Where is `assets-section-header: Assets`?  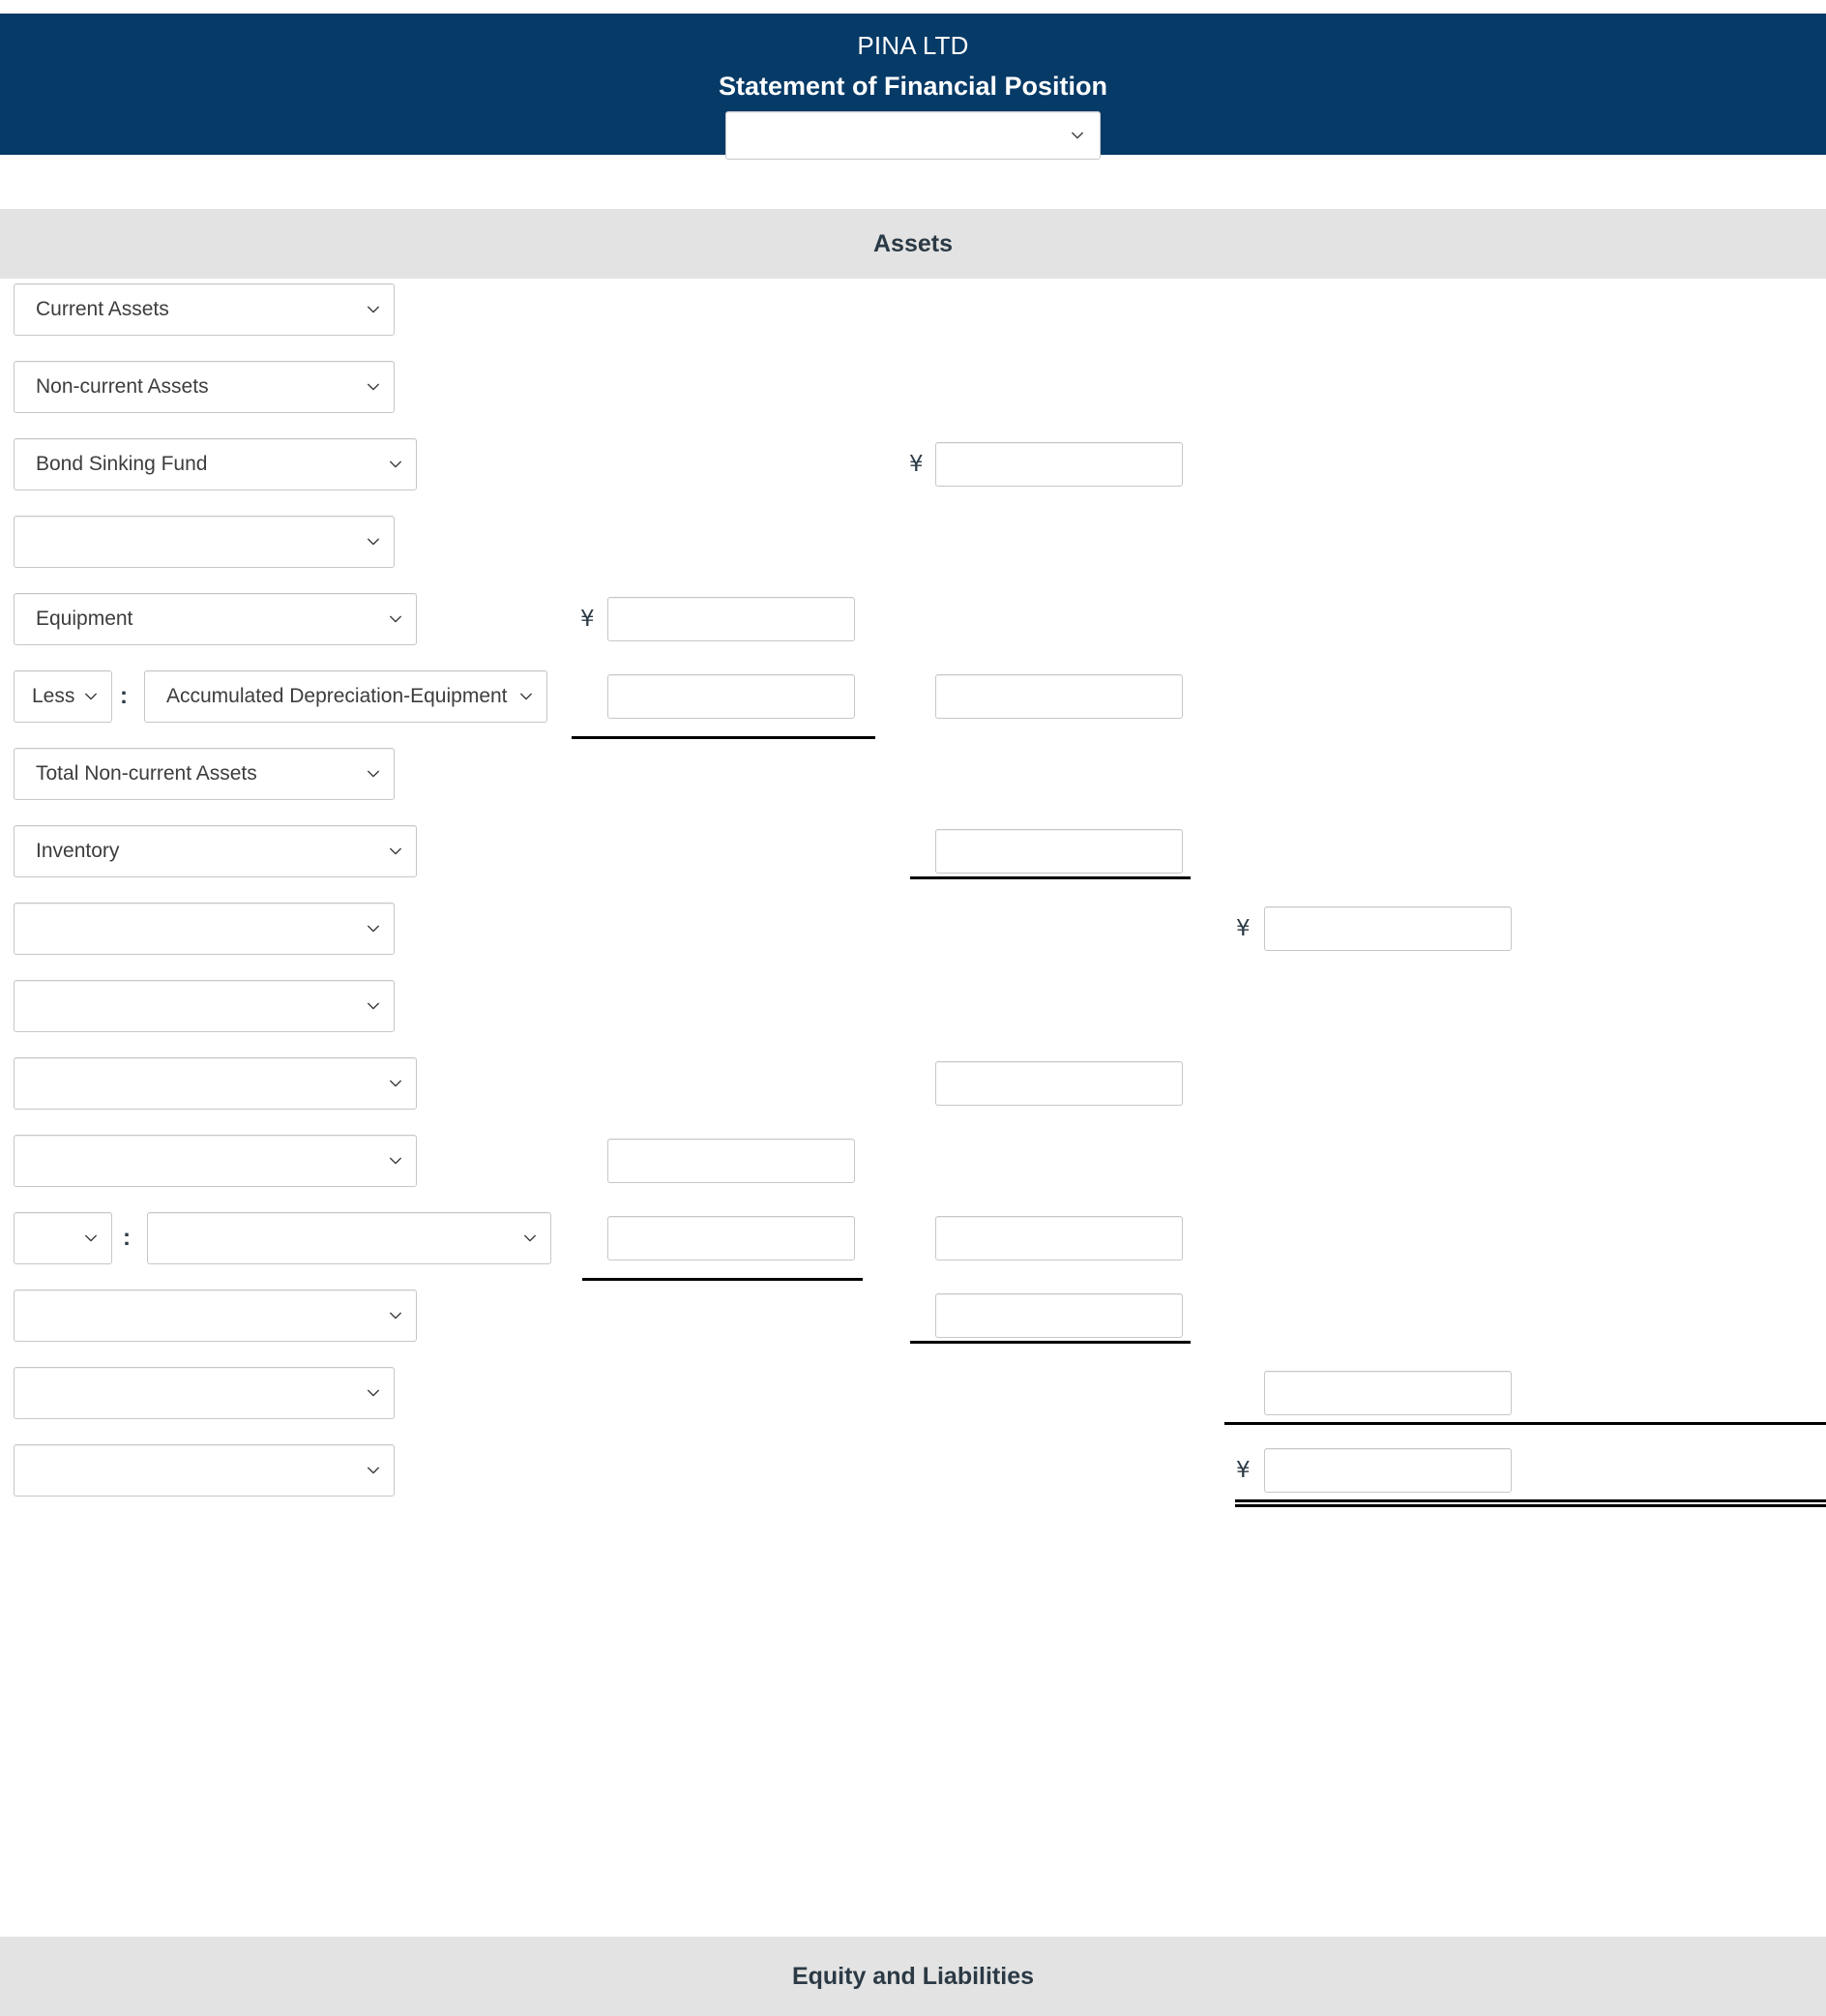
assets-section-header: Assets is located at coordinates (913, 244).